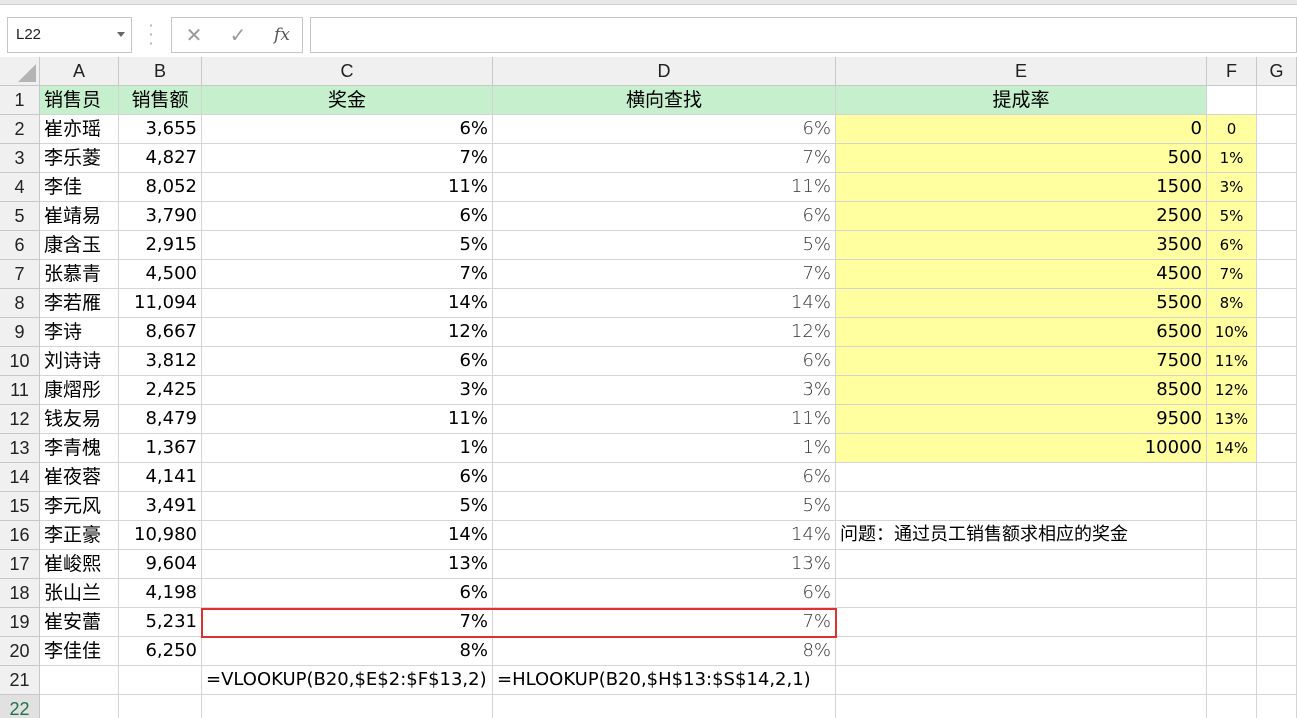 The image size is (1297, 718). What do you see at coordinates (1021, 332) in the screenshot?
I see `cell-threshold: 6500` at bounding box center [1021, 332].